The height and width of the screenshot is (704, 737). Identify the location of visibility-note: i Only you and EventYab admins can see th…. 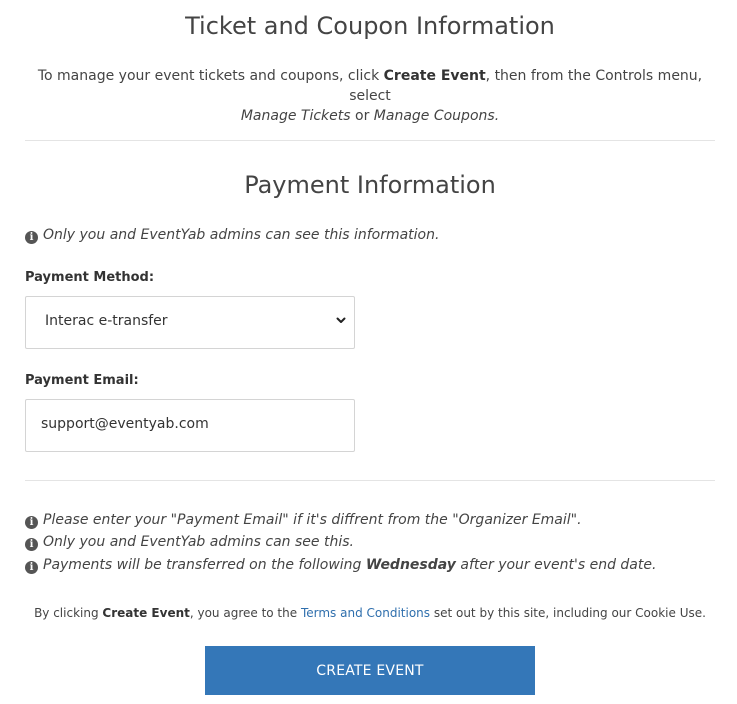
(189, 542).